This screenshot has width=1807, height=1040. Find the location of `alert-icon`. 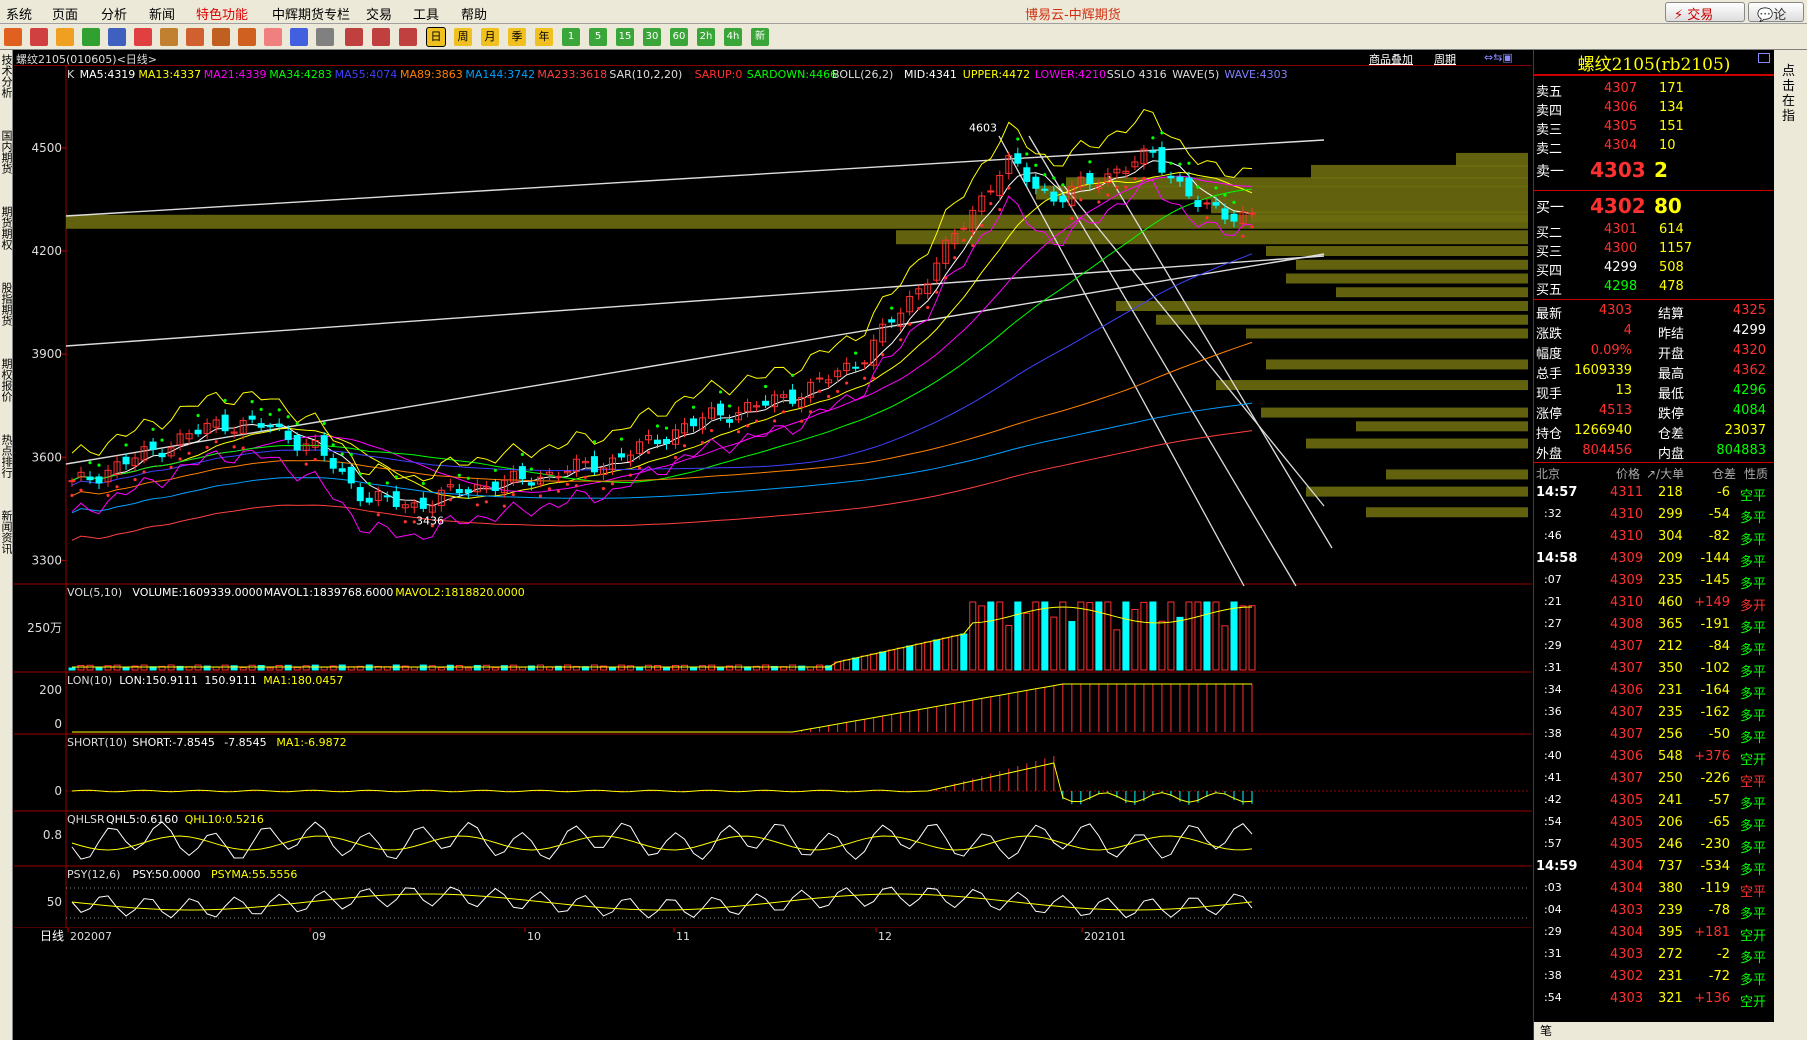

alert-icon is located at coordinates (299, 37).